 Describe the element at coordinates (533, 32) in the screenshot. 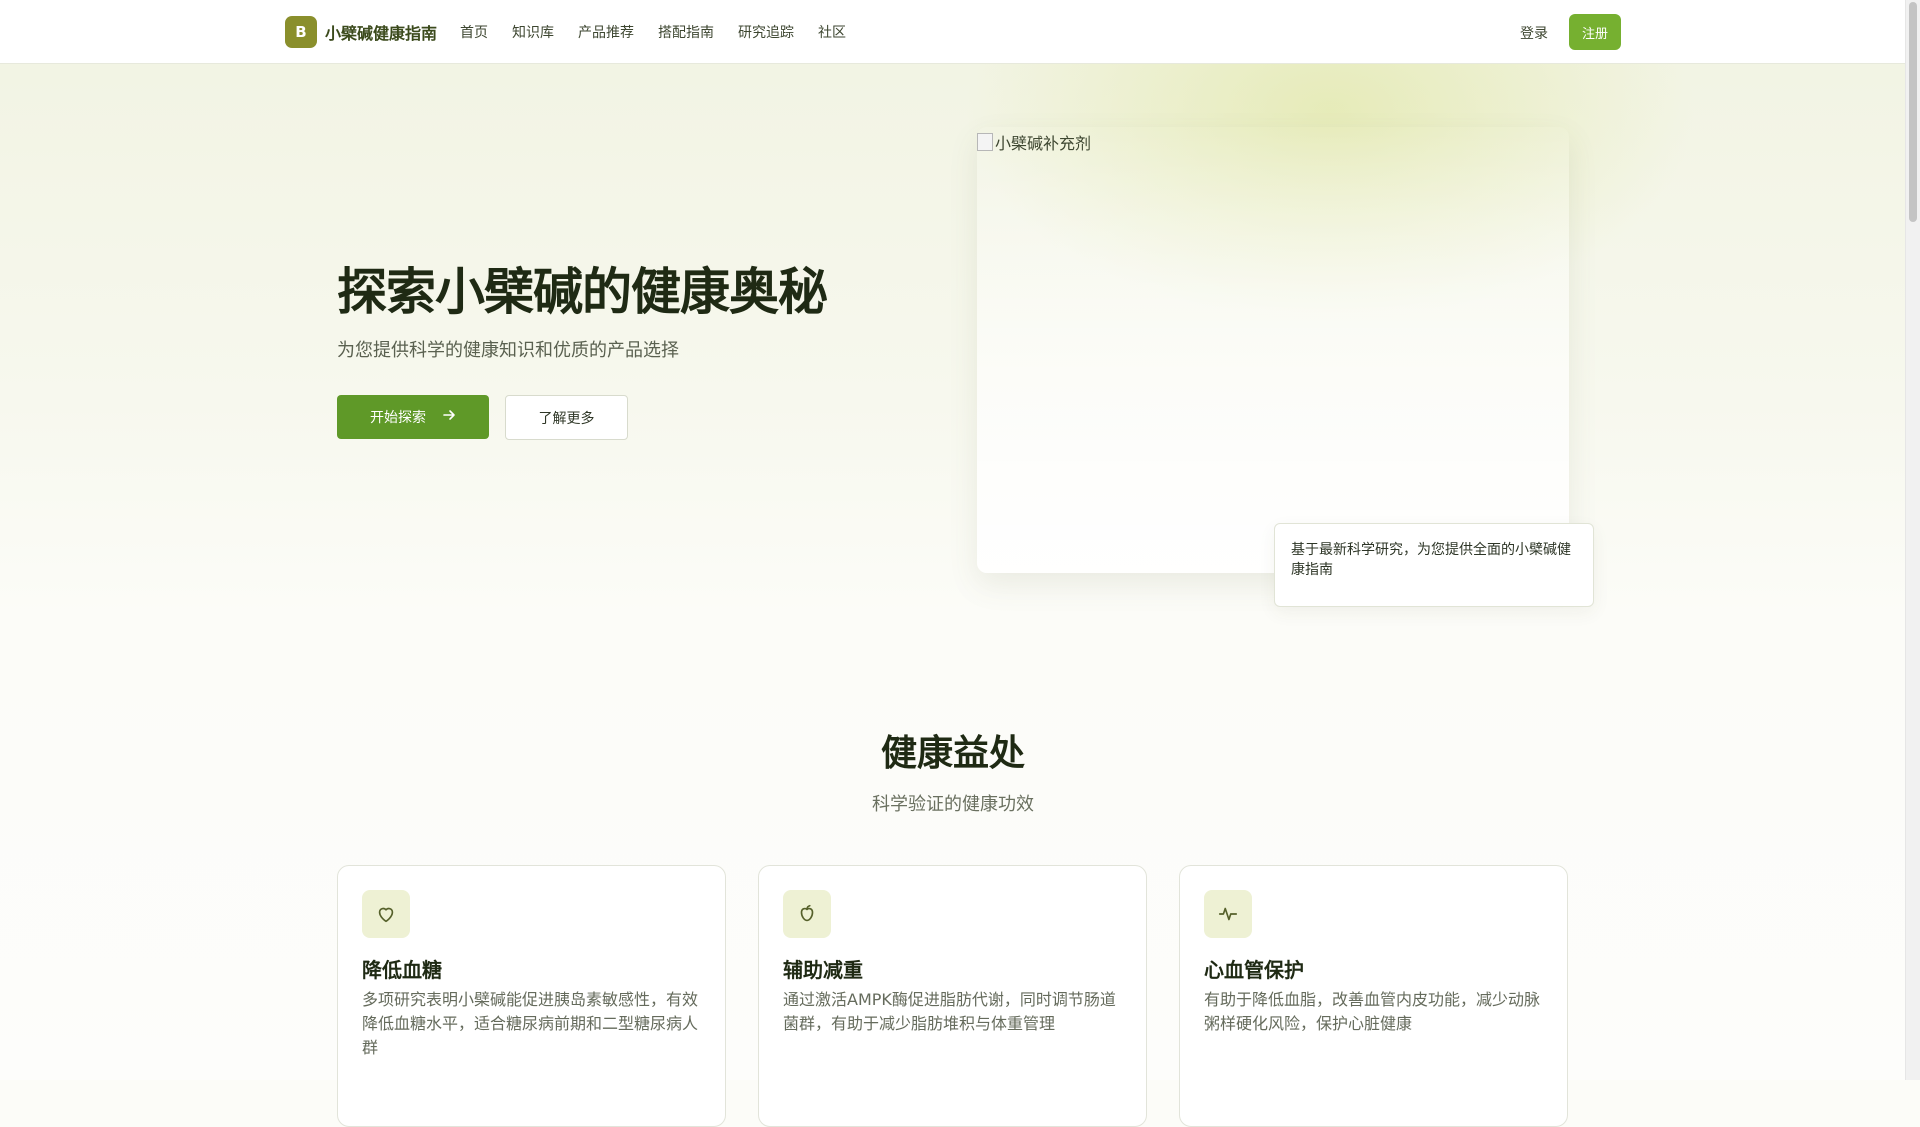

I see `nav-item-knowledge: 知识库` at that location.